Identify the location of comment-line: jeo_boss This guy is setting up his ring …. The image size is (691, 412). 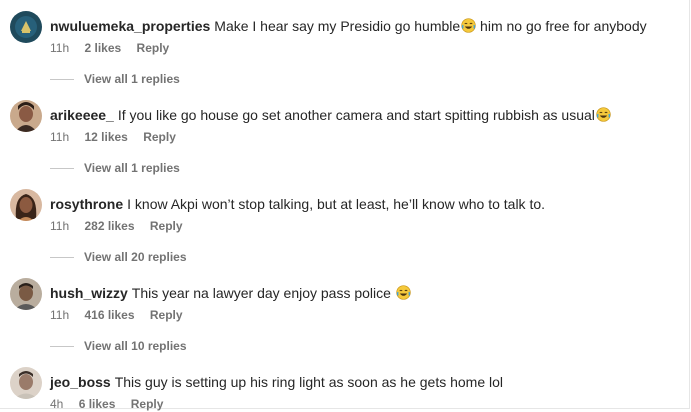
(365, 382).